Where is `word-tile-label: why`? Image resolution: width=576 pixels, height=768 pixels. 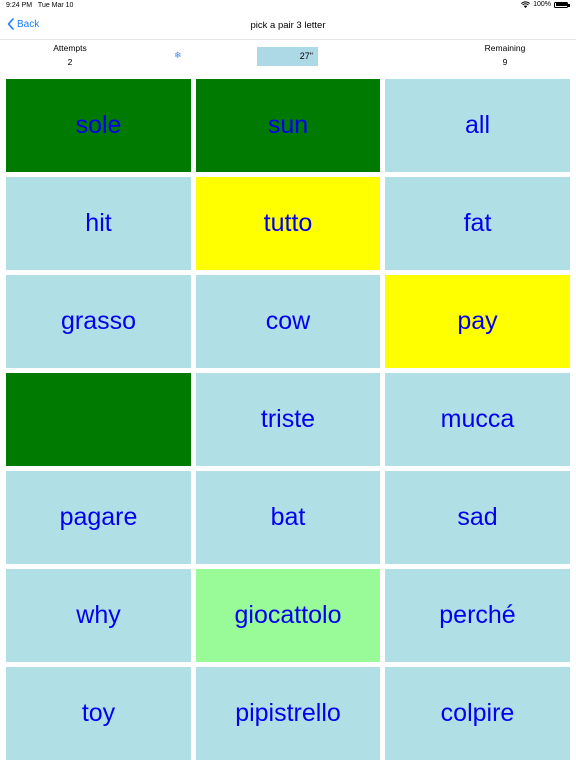 word-tile-label: why is located at coordinates (98, 615).